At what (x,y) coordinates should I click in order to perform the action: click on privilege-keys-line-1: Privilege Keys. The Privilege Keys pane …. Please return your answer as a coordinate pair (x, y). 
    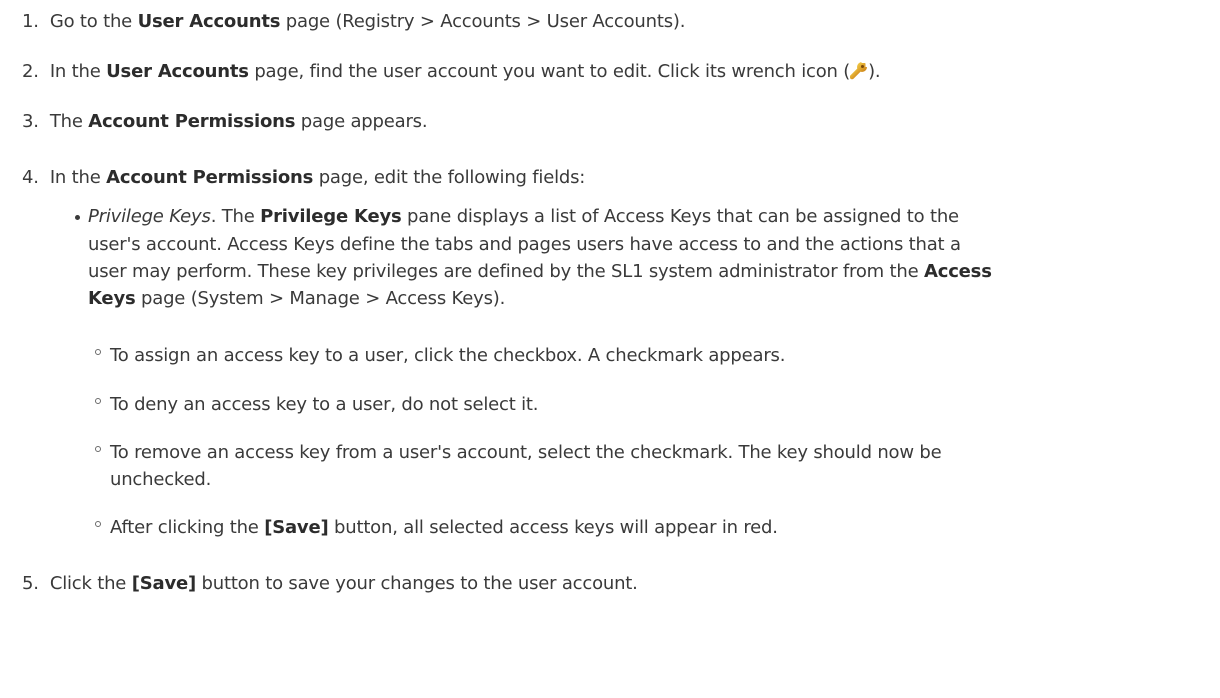
    Looking at the image, I should click on (523, 217).